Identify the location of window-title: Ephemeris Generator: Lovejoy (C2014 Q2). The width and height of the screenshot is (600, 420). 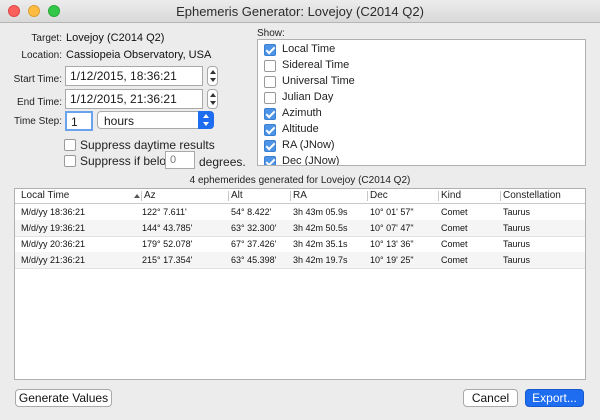
(300, 11).